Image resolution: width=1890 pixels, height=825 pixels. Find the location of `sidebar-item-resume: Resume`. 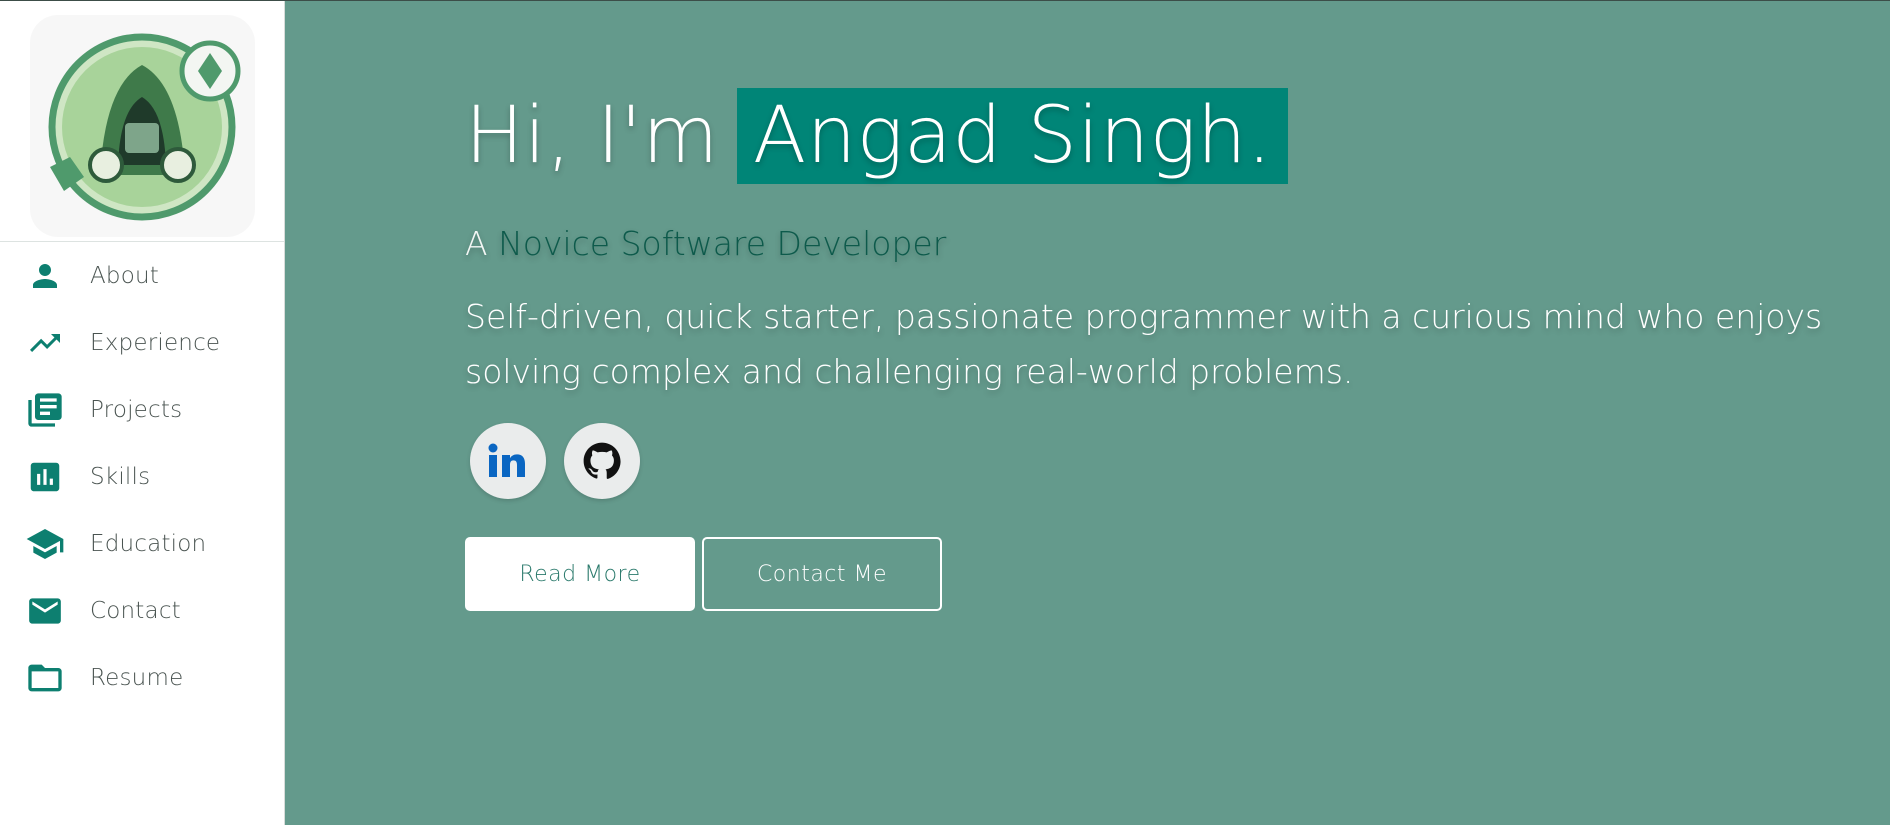

sidebar-item-resume: Resume is located at coordinates (142, 677).